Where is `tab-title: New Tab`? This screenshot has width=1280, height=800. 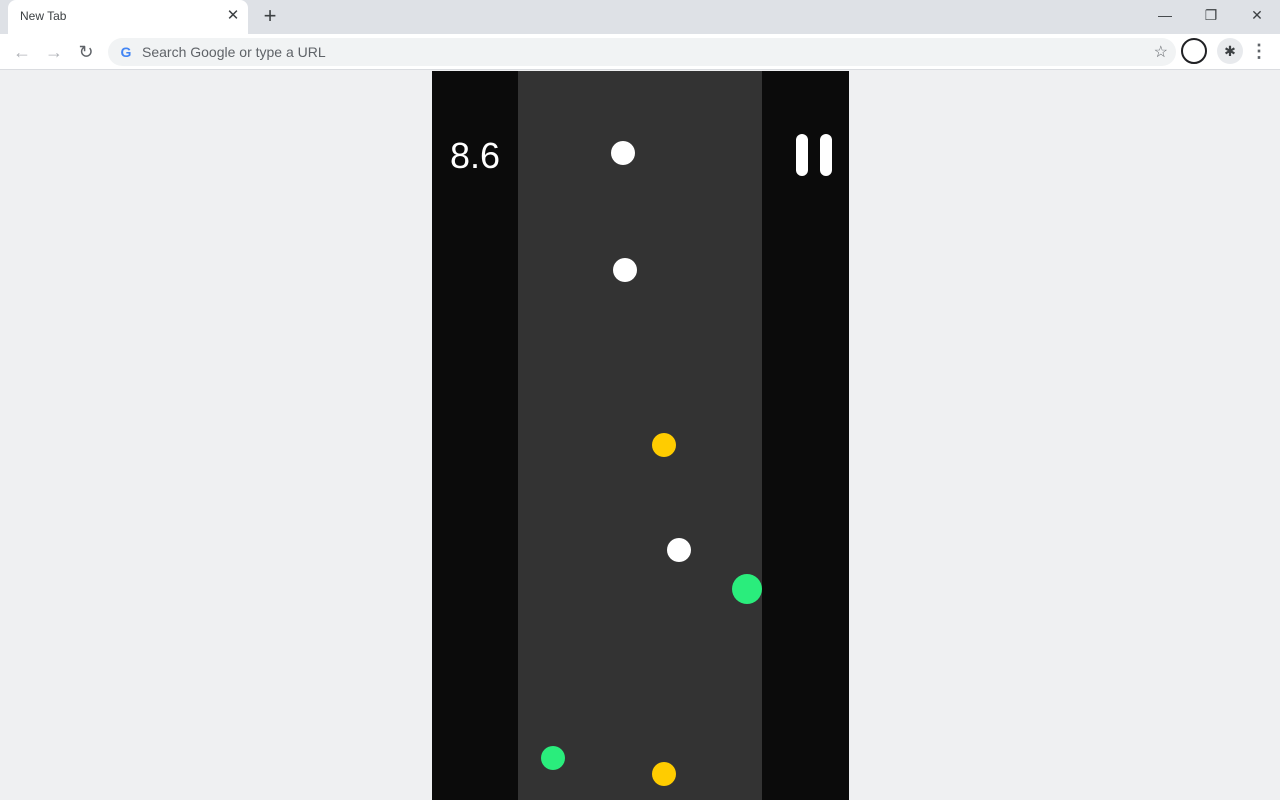 tab-title: New Tab is located at coordinates (43, 16).